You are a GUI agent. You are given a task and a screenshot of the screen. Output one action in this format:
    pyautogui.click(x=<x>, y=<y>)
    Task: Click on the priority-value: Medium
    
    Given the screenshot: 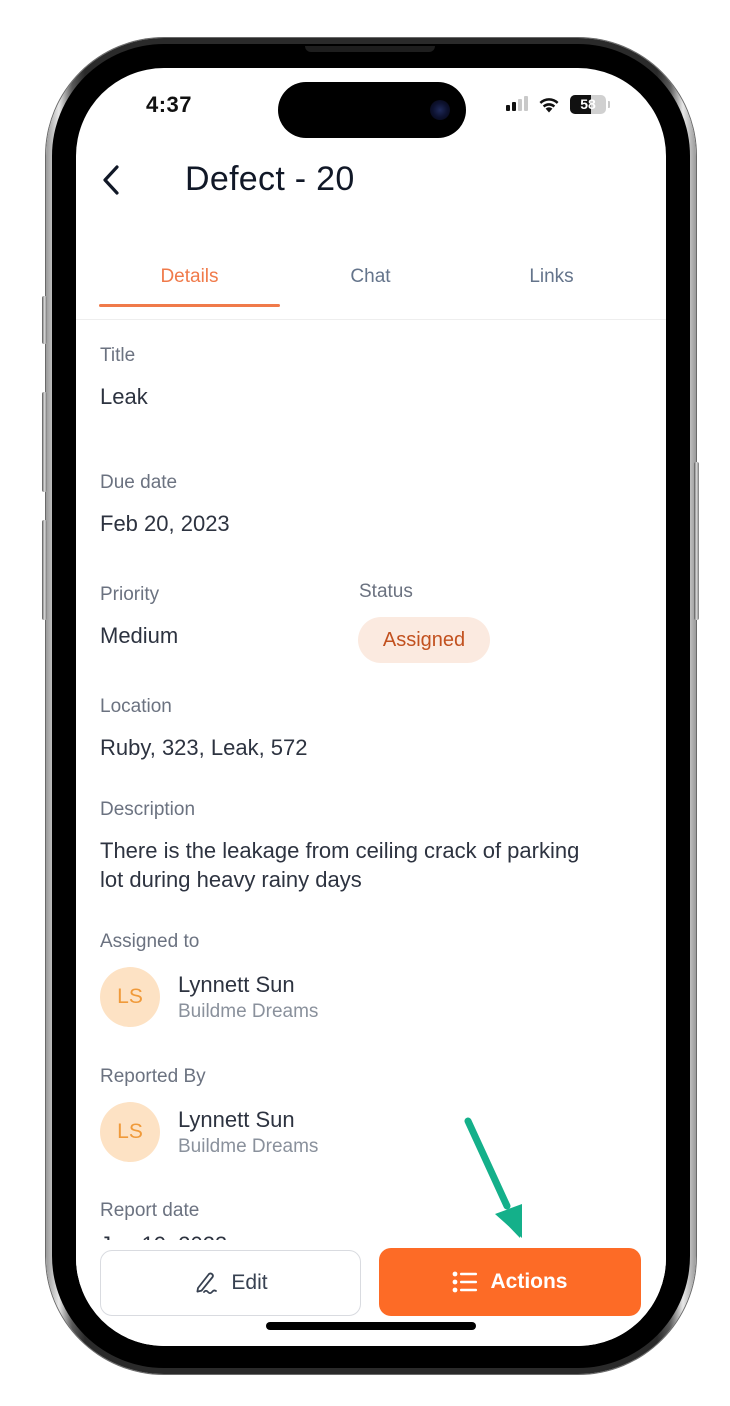 What is the action you would take?
    pyautogui.click(x=139, y=635)
    